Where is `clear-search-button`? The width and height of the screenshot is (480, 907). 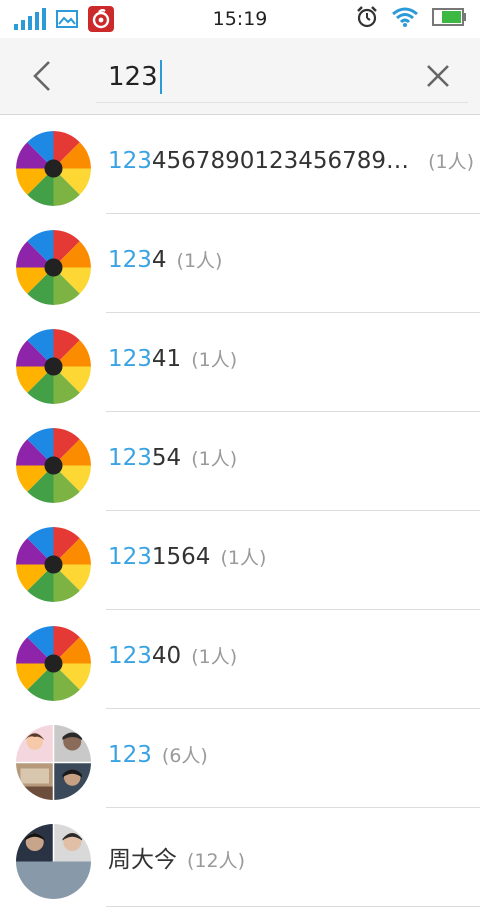 clear-search-button is located at coordinates (438, 76).